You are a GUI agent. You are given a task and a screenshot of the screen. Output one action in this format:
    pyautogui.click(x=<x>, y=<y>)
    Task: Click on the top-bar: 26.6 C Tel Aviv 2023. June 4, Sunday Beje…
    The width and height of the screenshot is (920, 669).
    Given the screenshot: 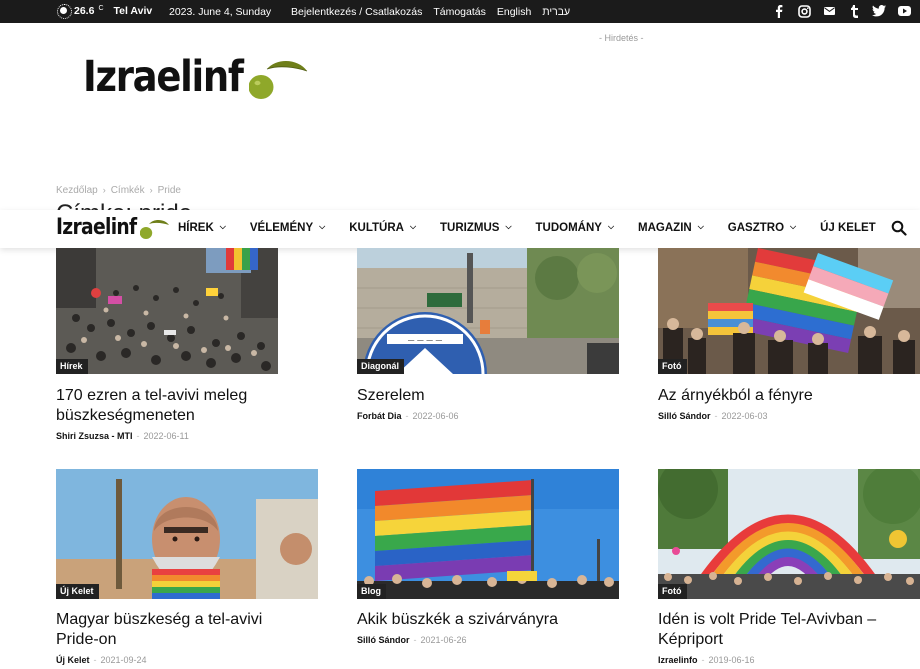 What is the action you would take?
    pyautogui.click(x=460, y=11)
    